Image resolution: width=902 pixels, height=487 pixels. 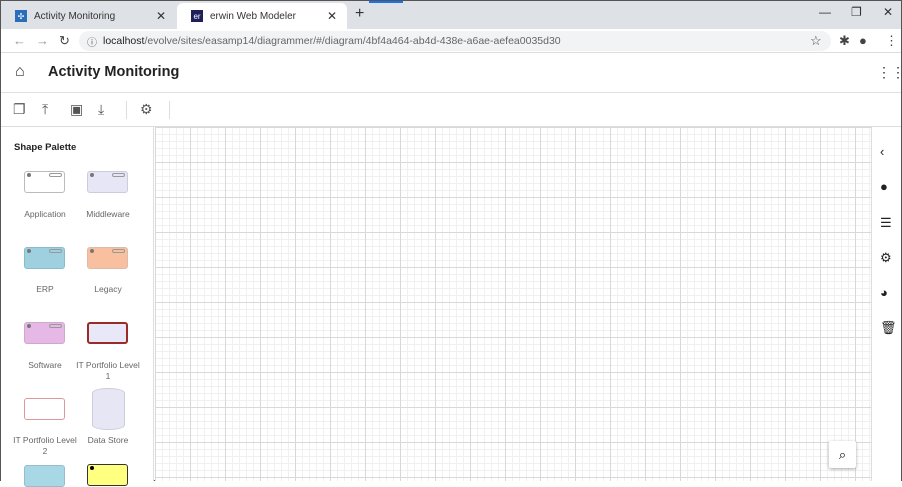 I want to click on reload-button: ↻, so click(x=64, y=41).